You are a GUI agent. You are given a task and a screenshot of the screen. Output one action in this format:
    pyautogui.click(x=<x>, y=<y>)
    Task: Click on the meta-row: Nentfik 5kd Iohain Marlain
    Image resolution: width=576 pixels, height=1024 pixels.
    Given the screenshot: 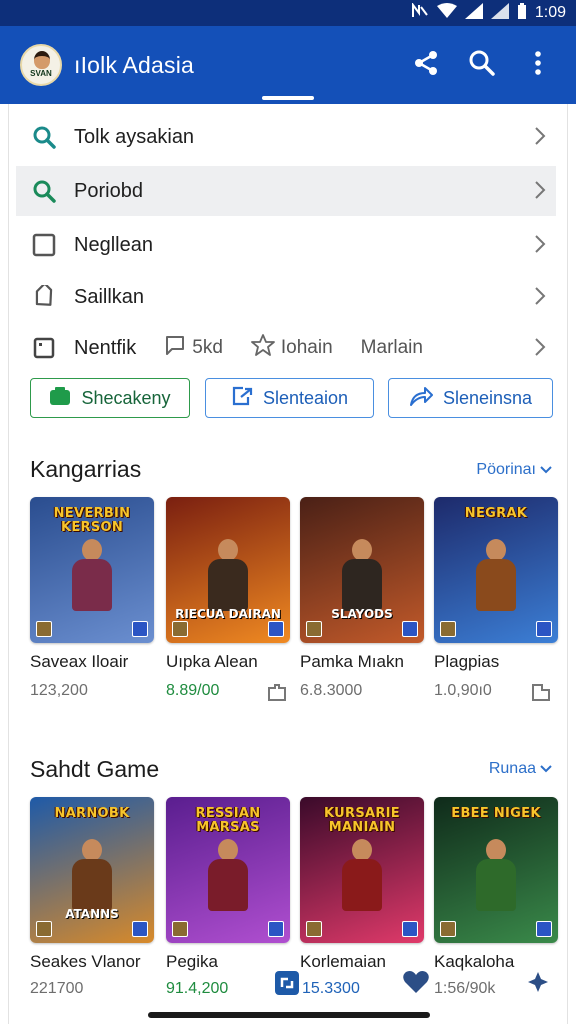 What is the action you would take?
    pyautogui.click(x=286, y=348)
    